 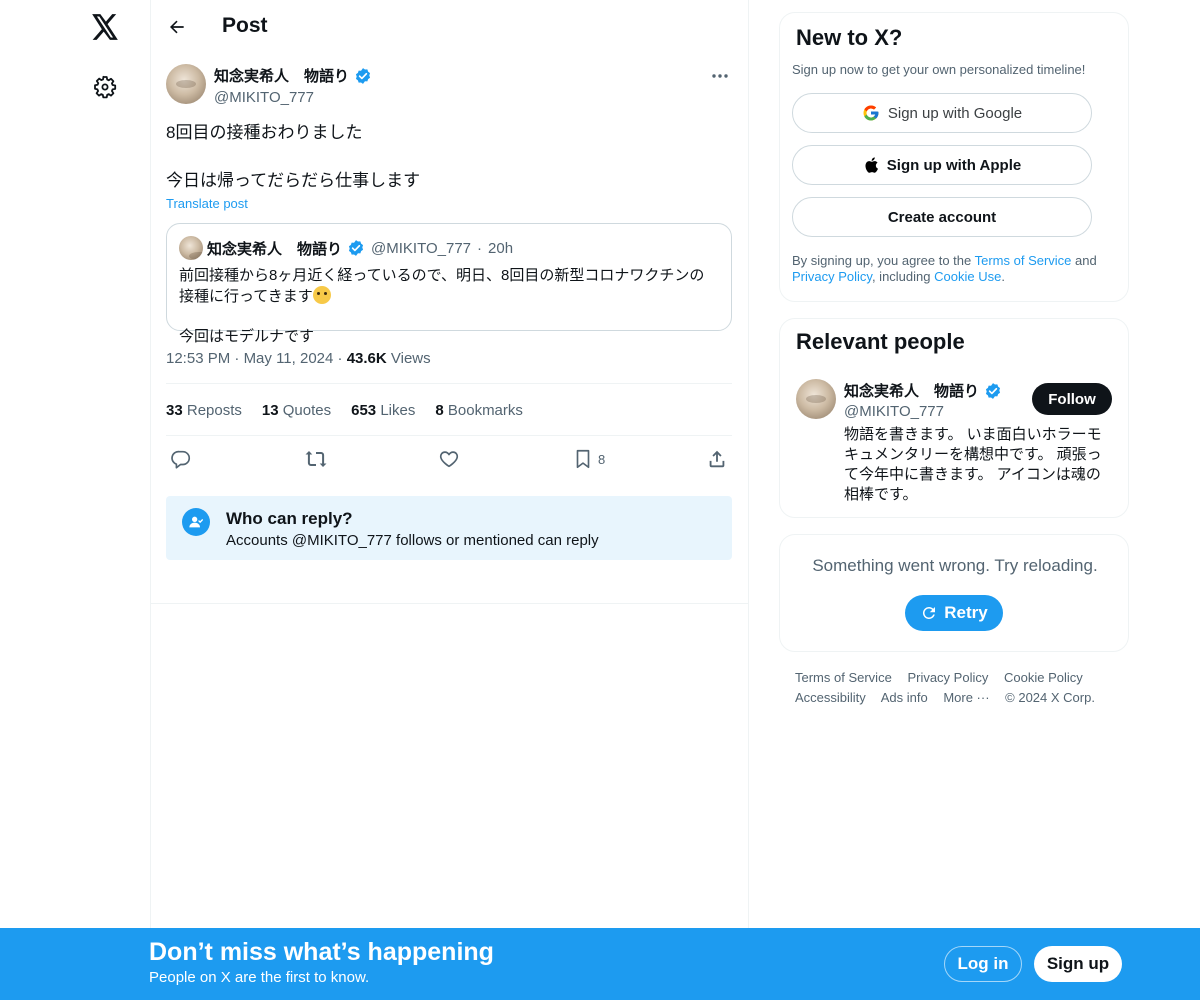 What do you see at coordinates (871, 165) in the screenshot?
I see `apple-icon` at bounding box center [871, 165].